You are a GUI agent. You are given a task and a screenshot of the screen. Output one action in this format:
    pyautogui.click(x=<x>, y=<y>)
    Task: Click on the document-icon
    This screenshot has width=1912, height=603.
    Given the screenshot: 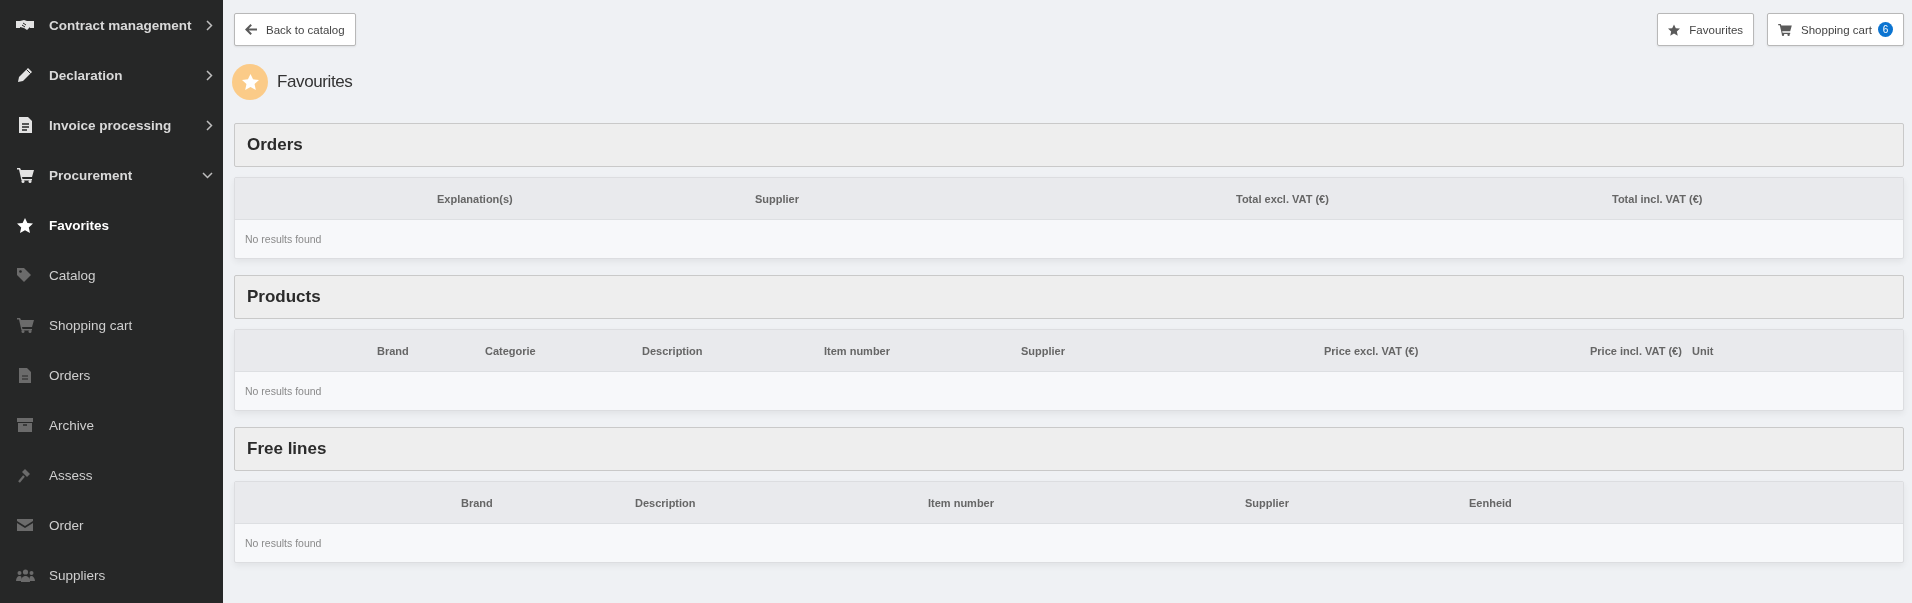 What is the action you would take?
    pyautogui.click(x=25, y=125)
    